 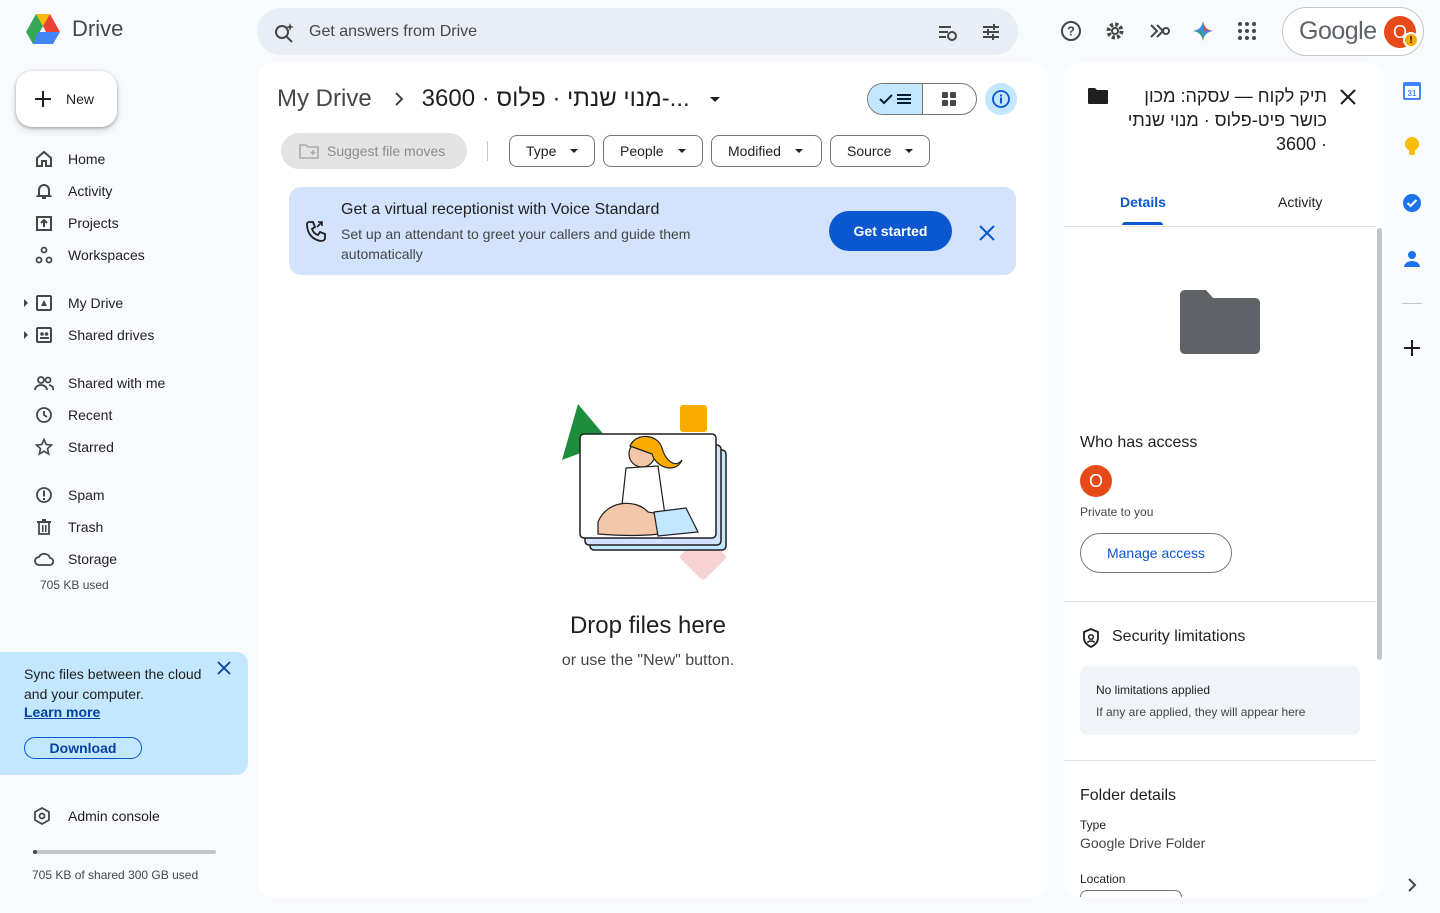 I want to click on security-limitations-title: Security limitations, so click(x=1179, y=636).